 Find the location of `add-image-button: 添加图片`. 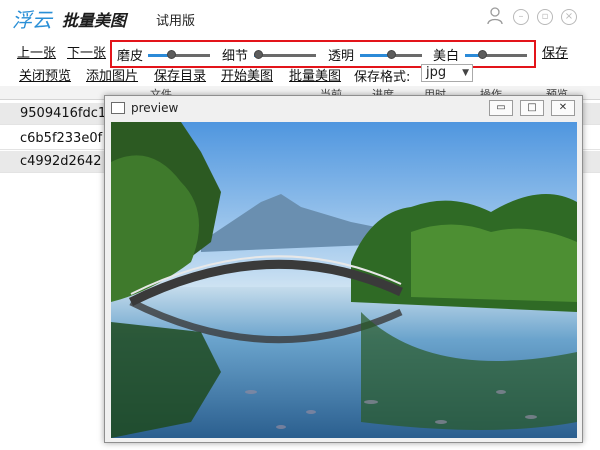

add-image-button: 添加图片 is located at coordinates (112, 74).